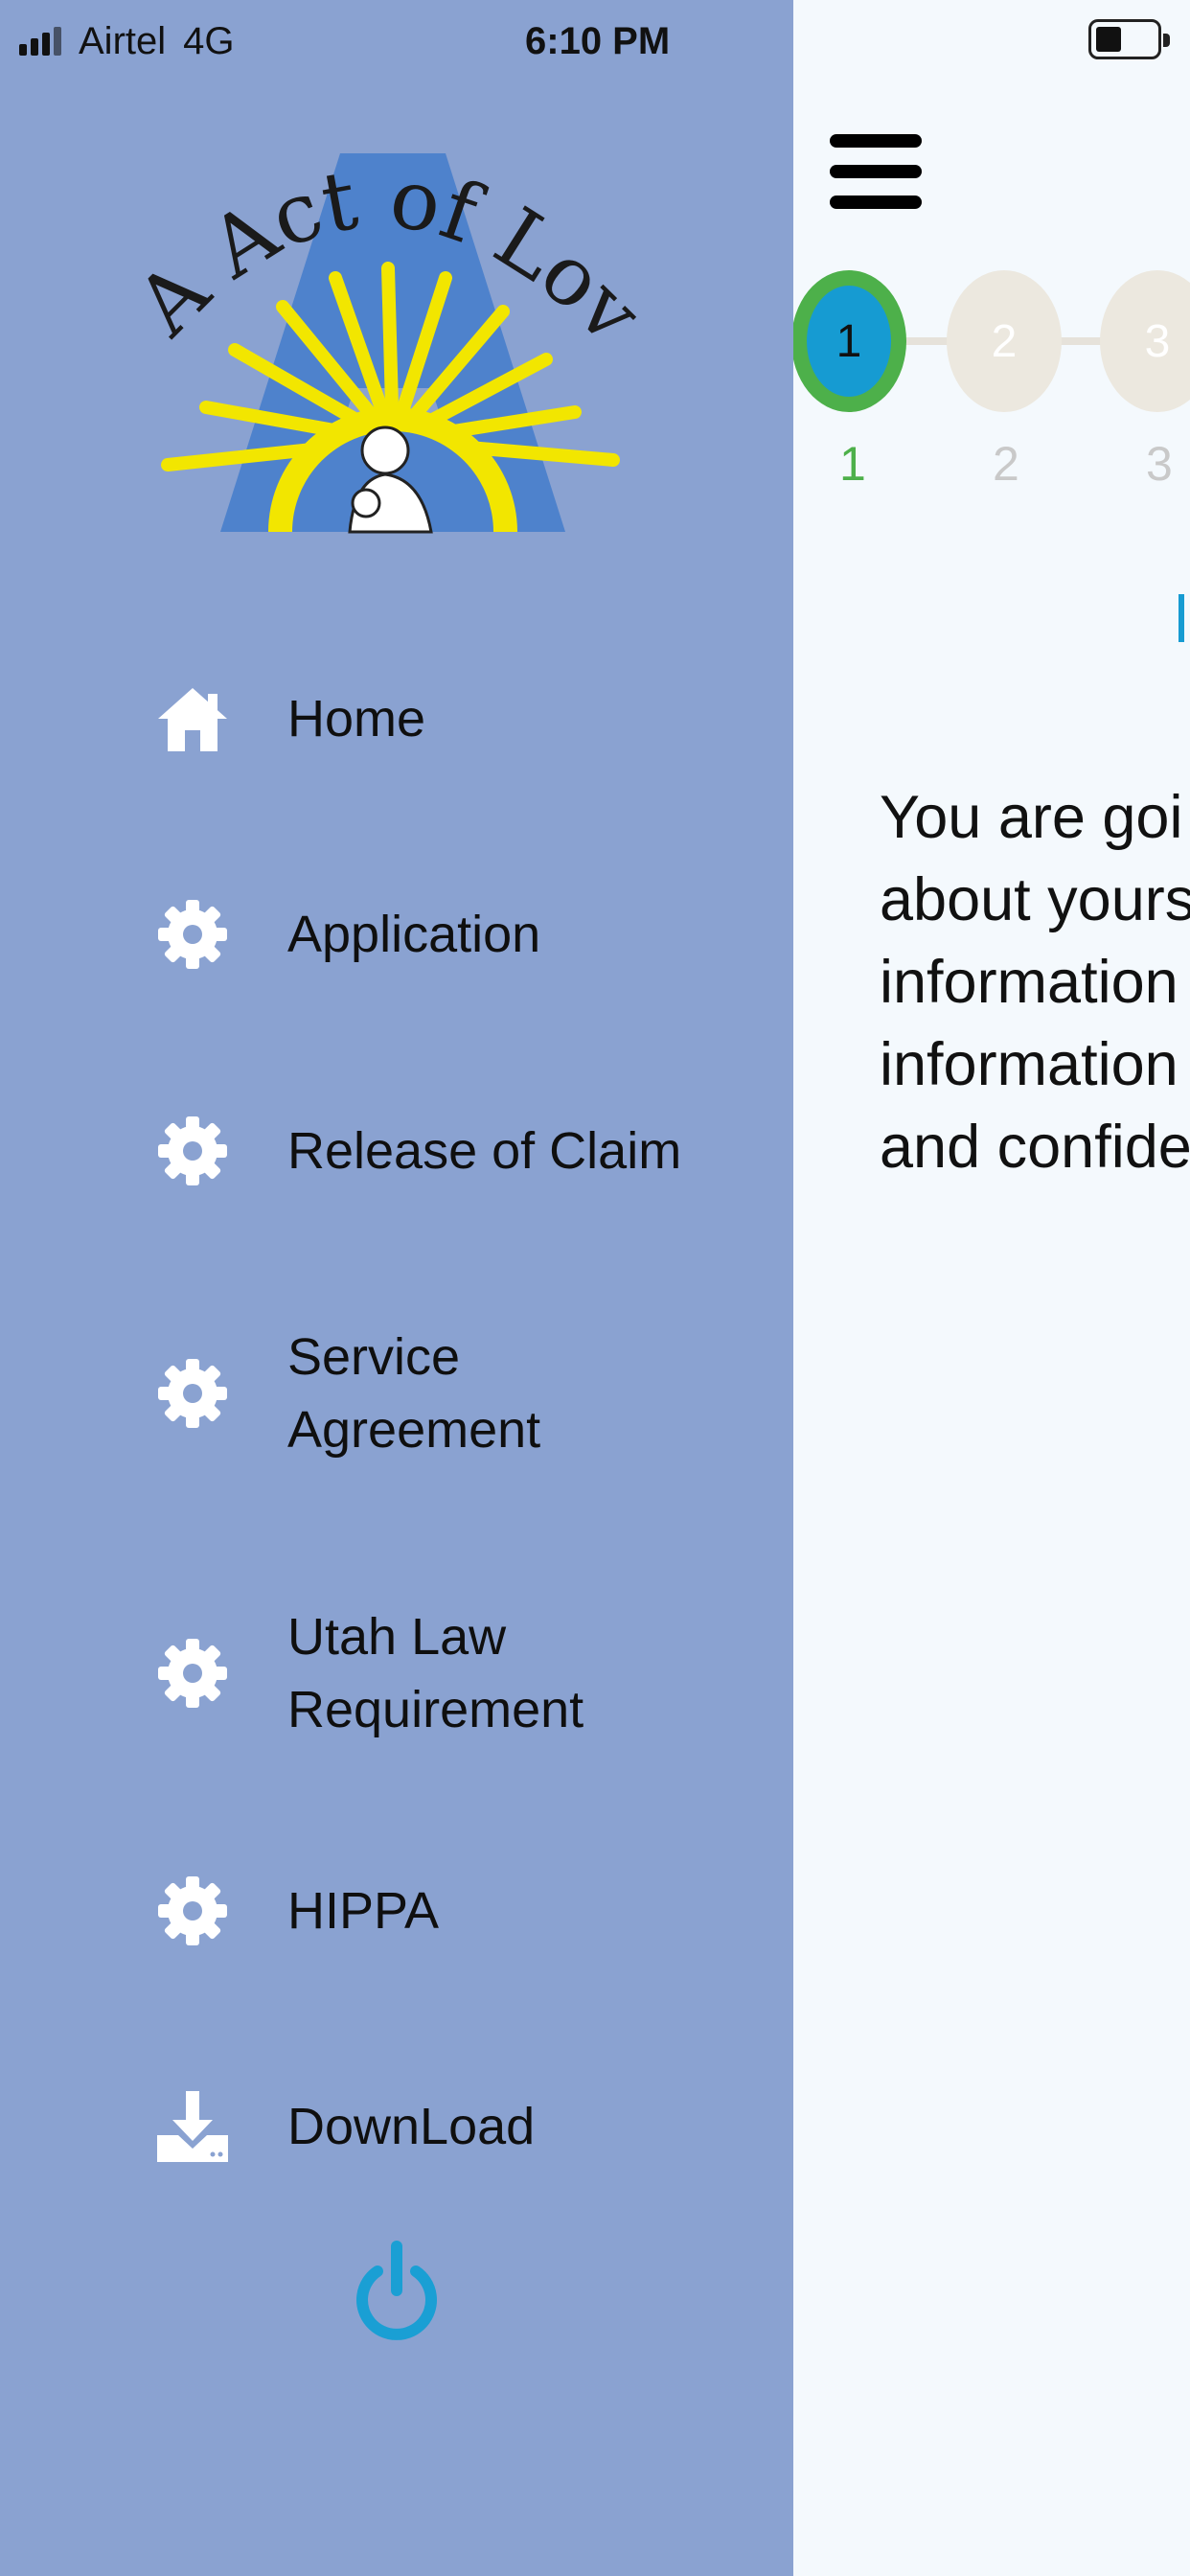 Image resolution: width=1190 pixels, height=2576 pixels. I want to click on sidebar-item-label: Utah Law Requirement, so click(436, 1673).